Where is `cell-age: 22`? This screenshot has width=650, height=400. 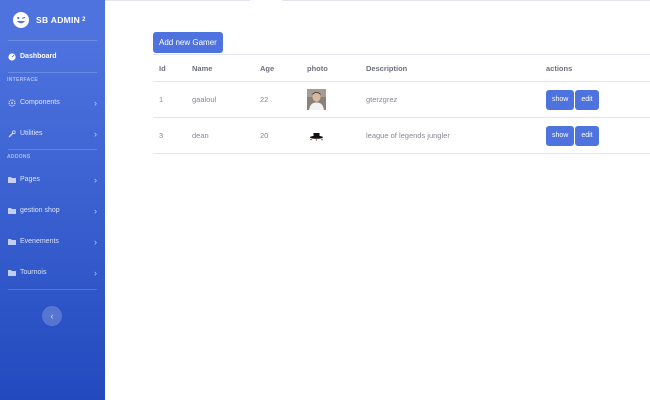
cell-age: 22 is located at coordinates (264, 99).